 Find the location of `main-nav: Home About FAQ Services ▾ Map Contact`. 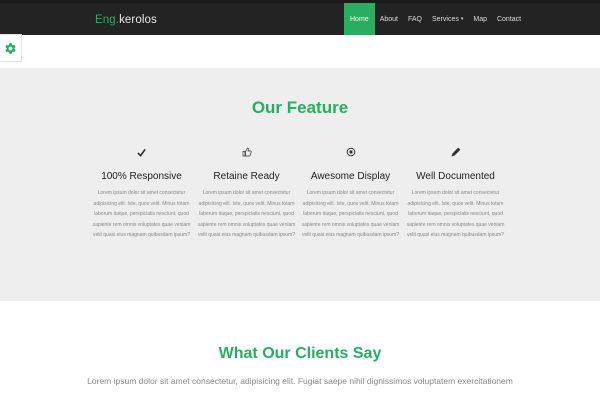

main-nav: Home About FAQ Services ▾ Map Contact is located at coordinates (435, 19).